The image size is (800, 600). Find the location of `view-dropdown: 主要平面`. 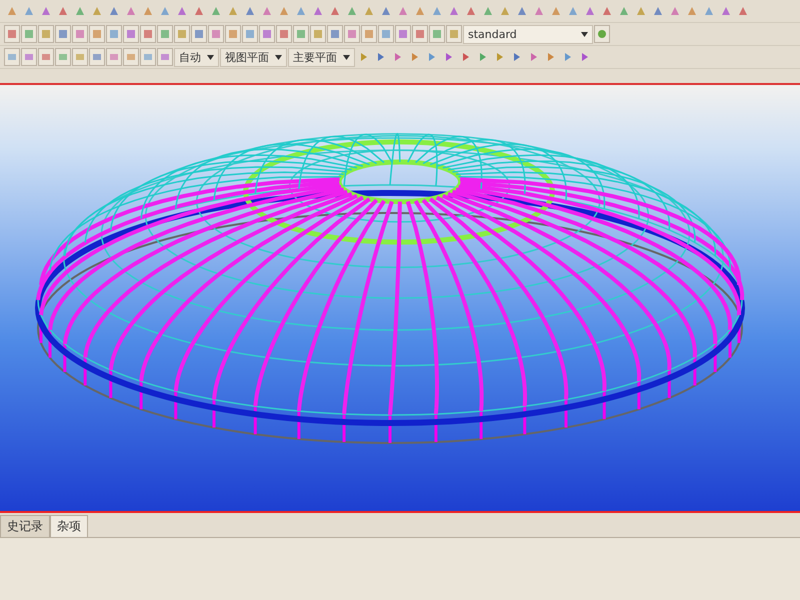

view-dropdown: 主要平面 is located at coordinates (321, 57).